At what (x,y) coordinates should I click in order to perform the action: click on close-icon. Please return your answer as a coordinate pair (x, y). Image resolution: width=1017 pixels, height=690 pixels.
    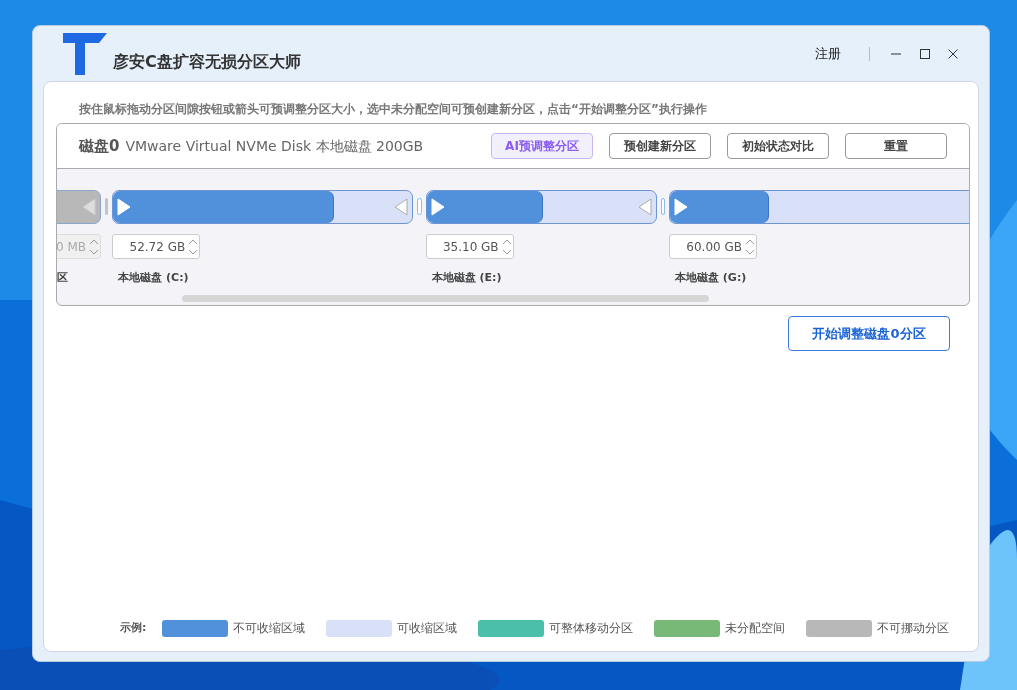
    Looking at the image, I should click on (953, 53).